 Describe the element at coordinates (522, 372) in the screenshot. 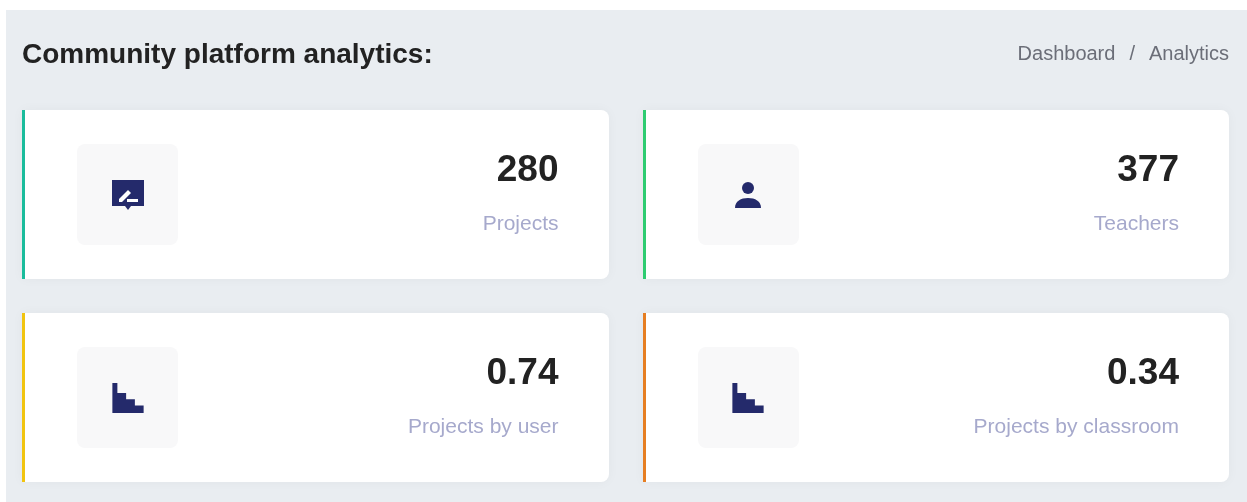

I see `stat-value: 0.74` at that location.